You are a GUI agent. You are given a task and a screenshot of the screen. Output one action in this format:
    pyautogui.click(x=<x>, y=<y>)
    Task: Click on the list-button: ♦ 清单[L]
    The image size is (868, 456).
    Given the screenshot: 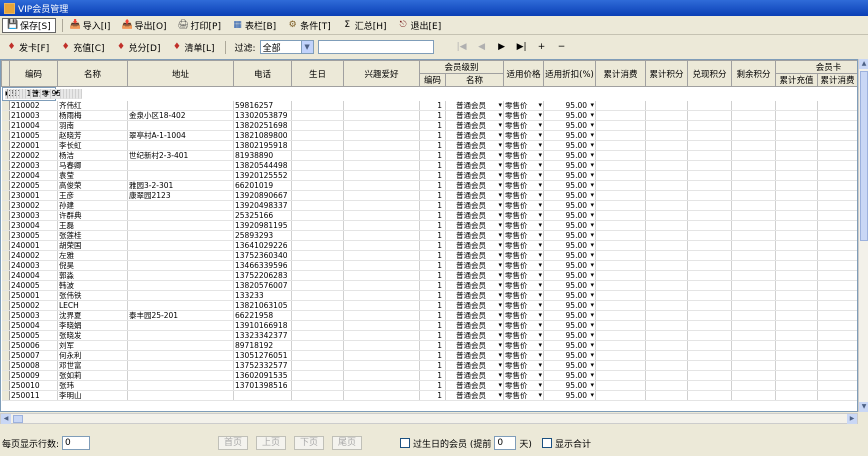 What is the action you would take?
    pyautogui.click(x=192, y=47)
    